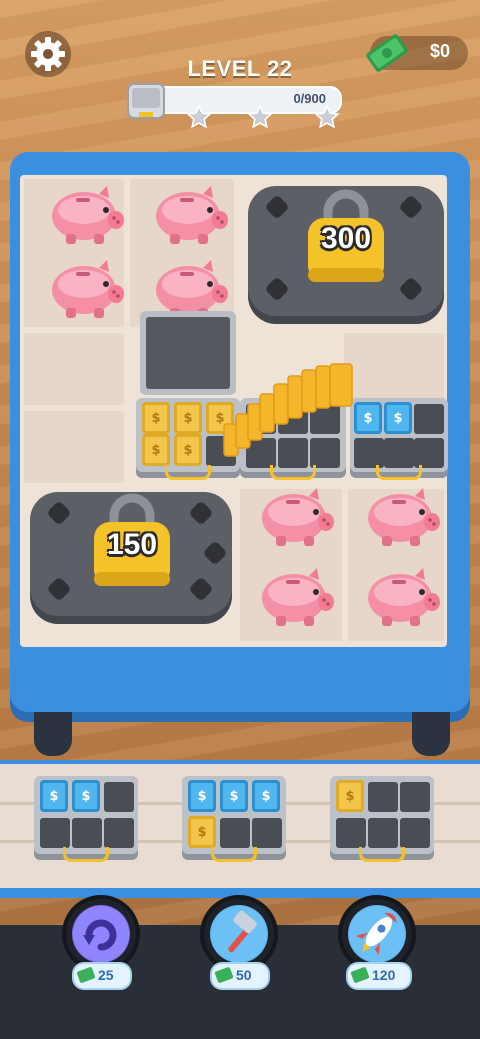 This screenshot has width=480, height=1039. I want to click on briefcase-icon, so click(146, 102).